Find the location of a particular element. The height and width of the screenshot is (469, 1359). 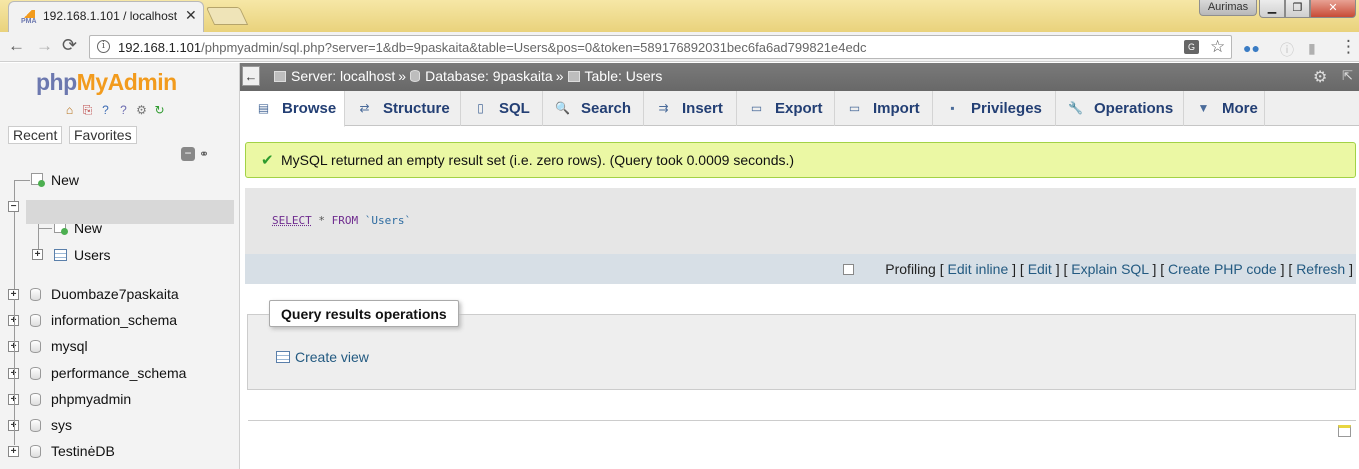

edit-link: Edit is located at coordinates (1040, 269).